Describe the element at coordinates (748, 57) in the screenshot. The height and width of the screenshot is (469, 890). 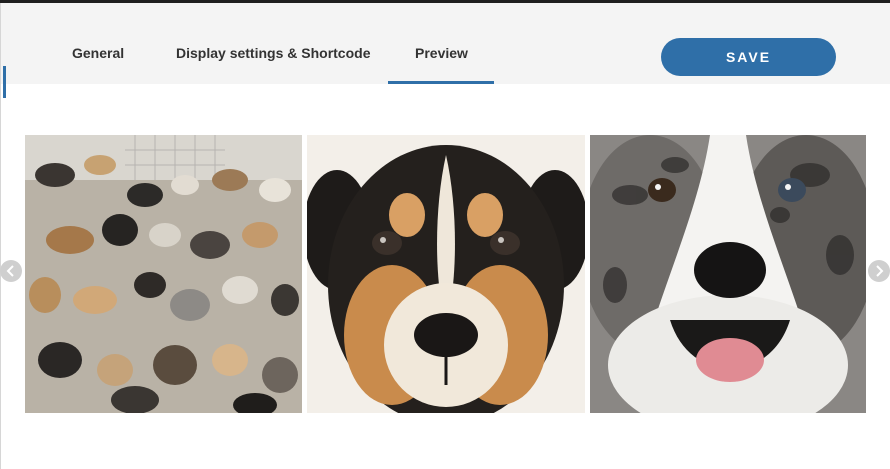
I see `save-button: SAVE` at that location.